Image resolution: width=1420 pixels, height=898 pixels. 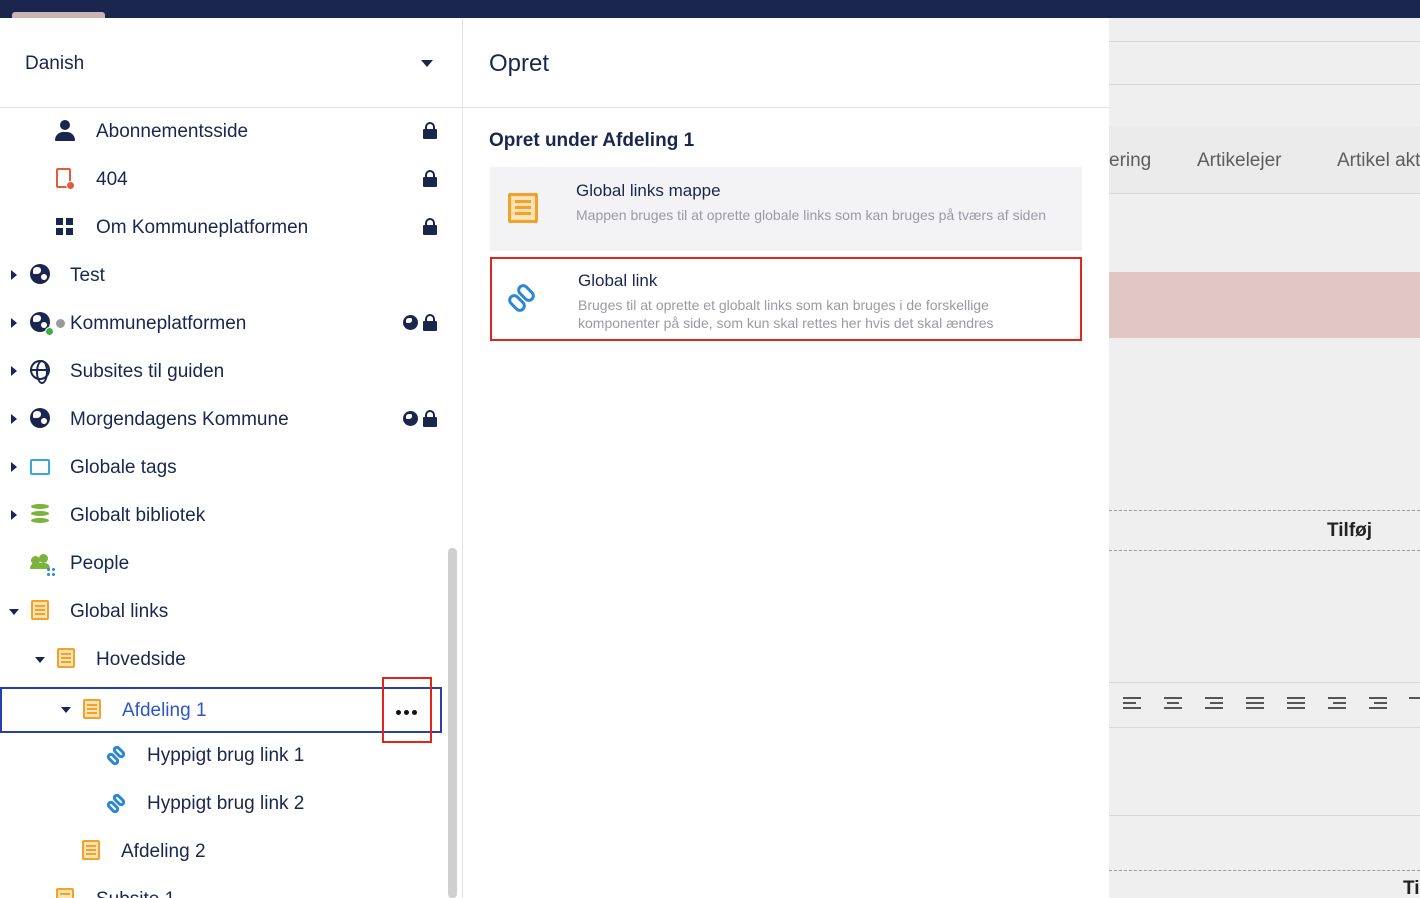 I want to click on link-tool-icon, so click(x=1414, y=705).